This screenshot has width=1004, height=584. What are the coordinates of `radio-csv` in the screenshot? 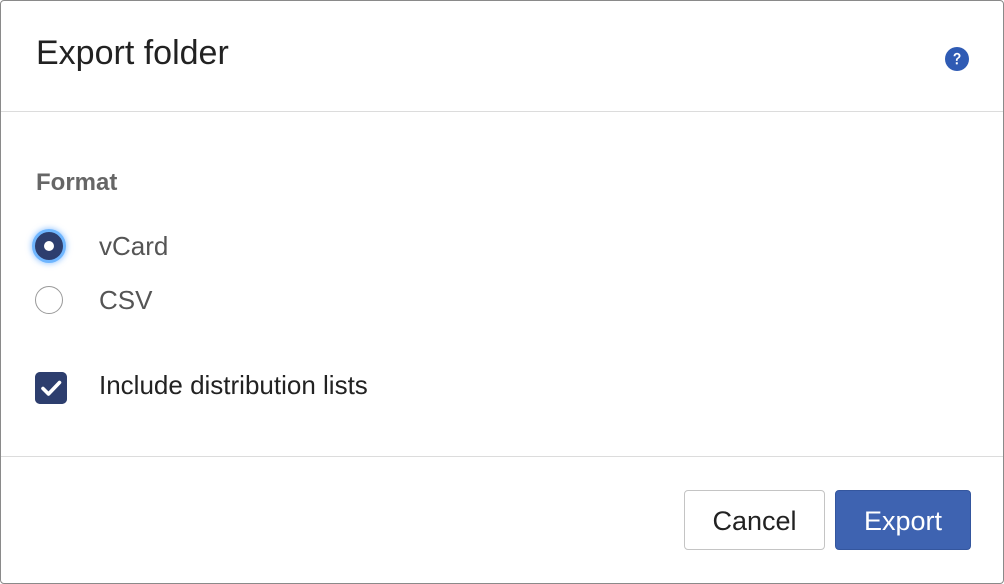 It's located at (49, 300).